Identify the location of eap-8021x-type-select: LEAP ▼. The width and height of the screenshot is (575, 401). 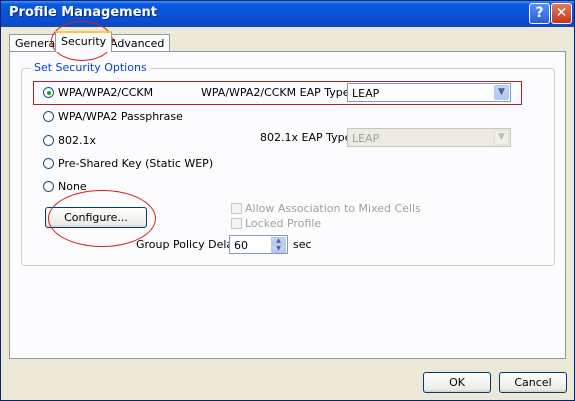
(429, 137).